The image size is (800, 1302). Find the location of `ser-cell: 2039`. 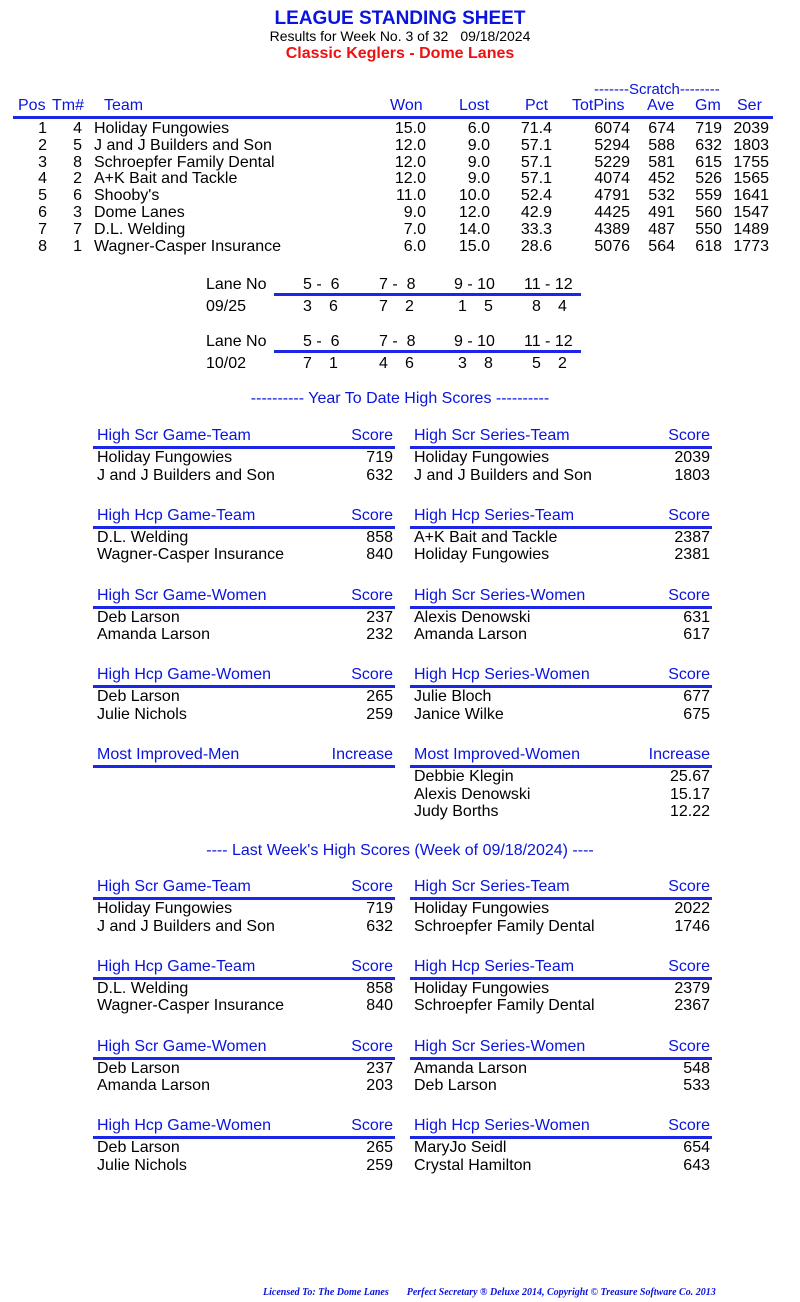

ser-cell: 2039 is located at coordinates (751, 128).